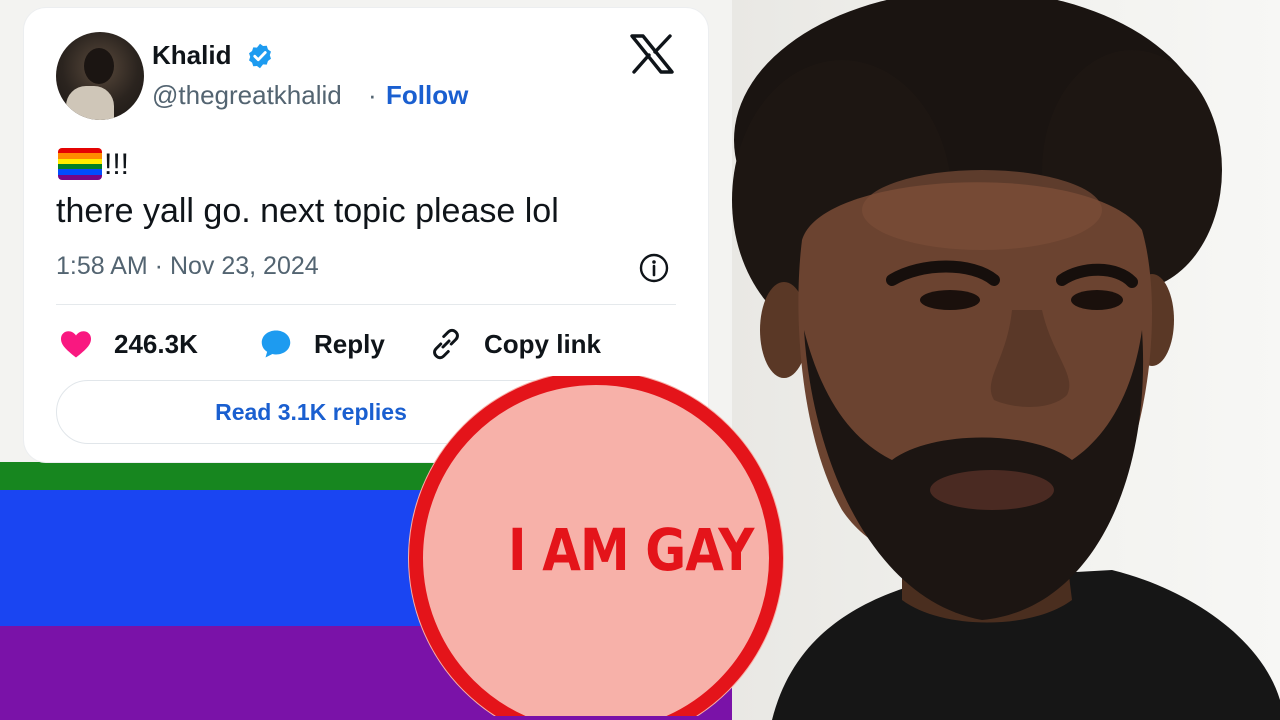  I want to click on reply-button: Reply, so click(321, 344).